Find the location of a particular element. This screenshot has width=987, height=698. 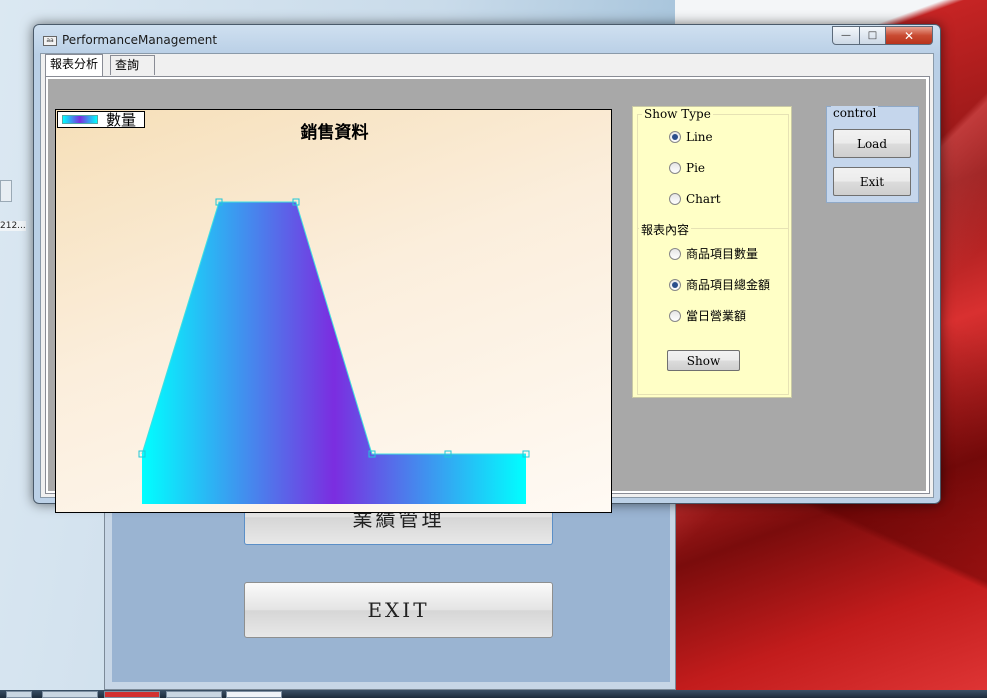

radio-daily-revenue-indicator is located at coordinates (675, 315).